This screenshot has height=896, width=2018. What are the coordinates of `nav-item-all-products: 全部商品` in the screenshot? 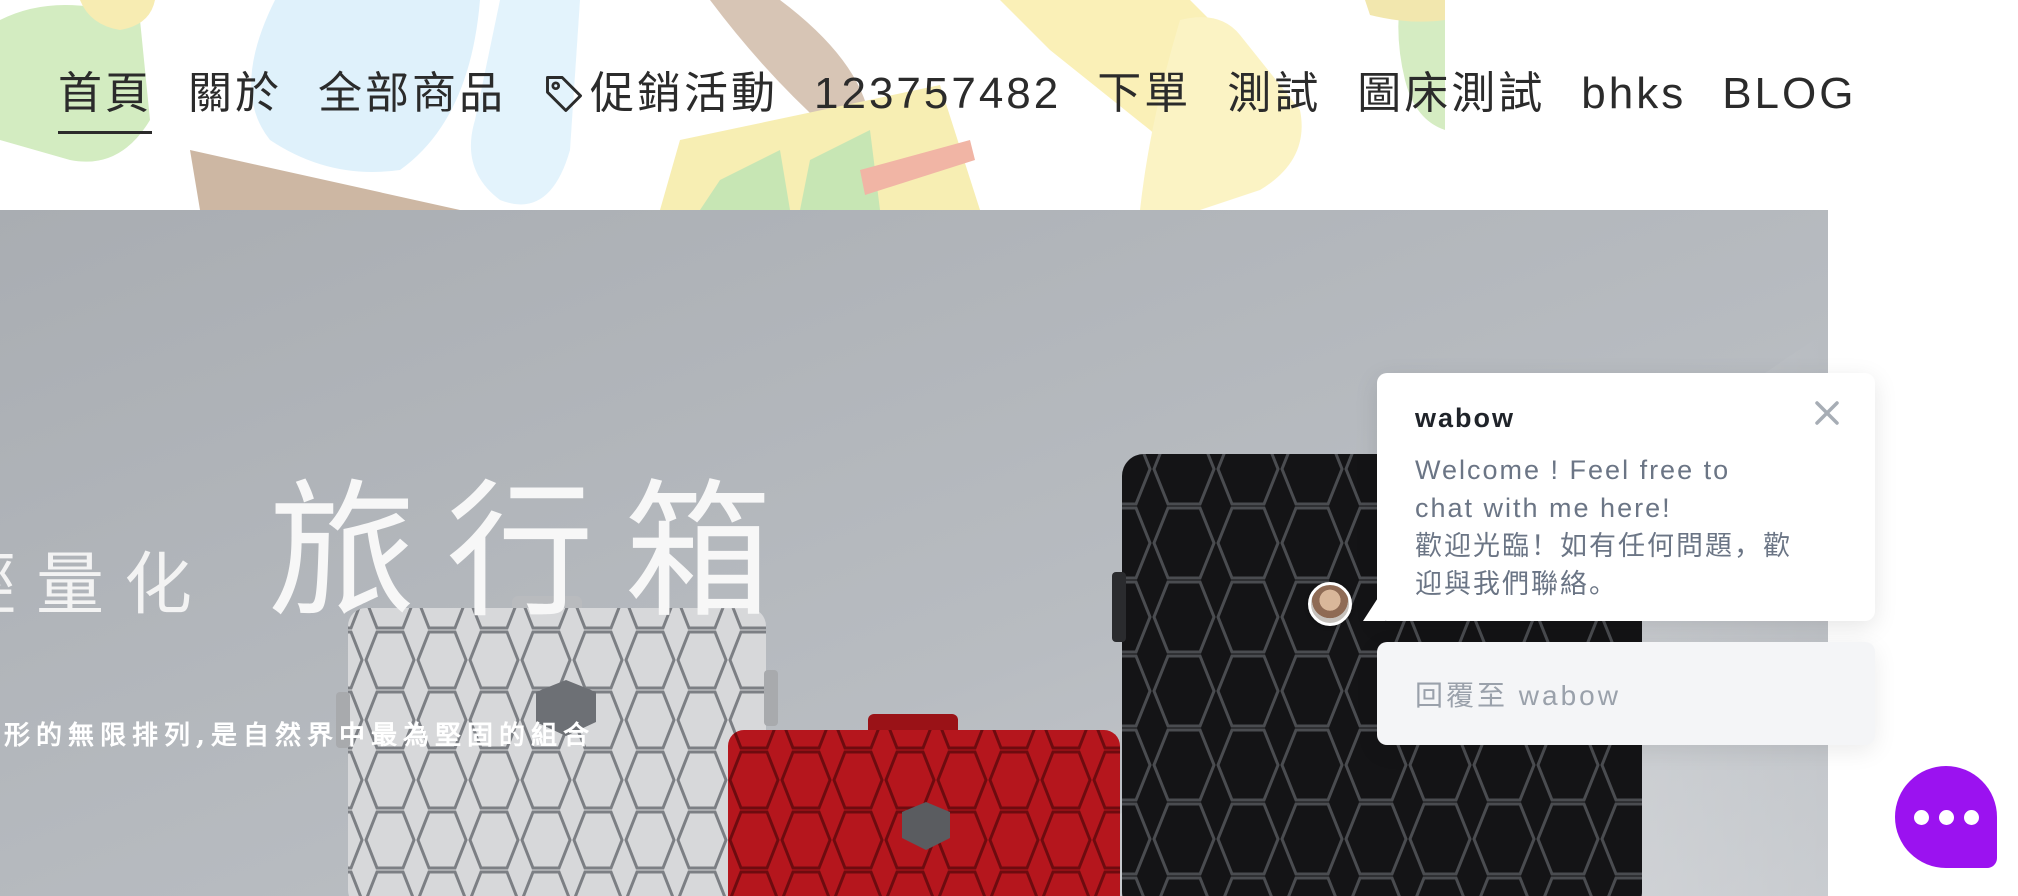 It's located at (412, 94).